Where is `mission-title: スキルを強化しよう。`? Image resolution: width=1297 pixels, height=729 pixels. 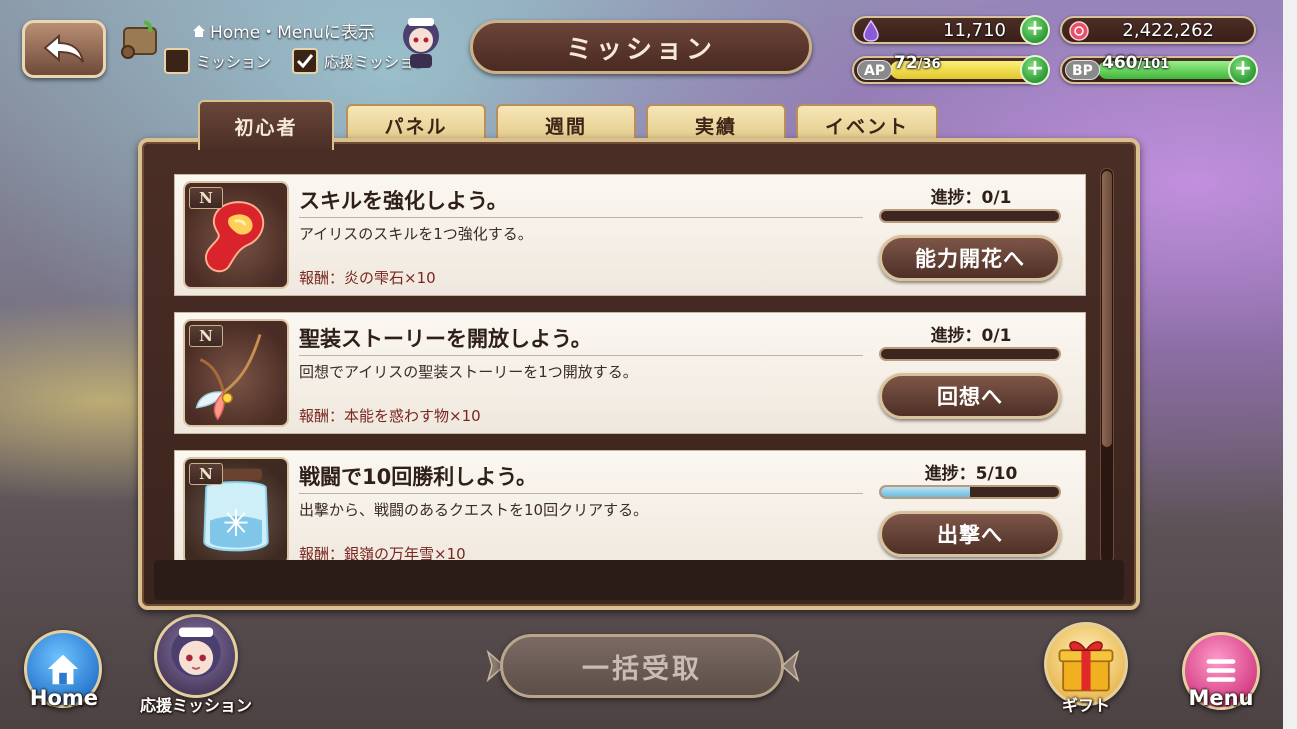
mission-title: スキルを強化しよう。 is located at coordinates (403, 201).